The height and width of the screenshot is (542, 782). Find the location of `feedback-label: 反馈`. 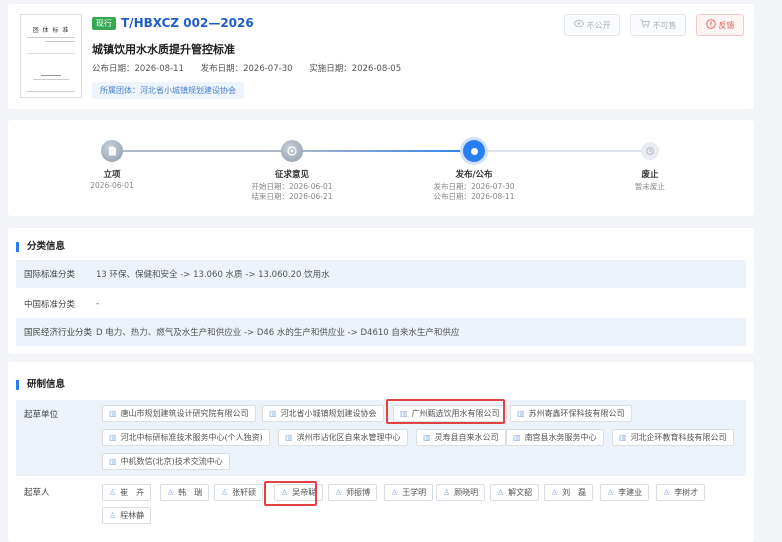

feedback-label: 反馈 is located at coordinates (726, 25).